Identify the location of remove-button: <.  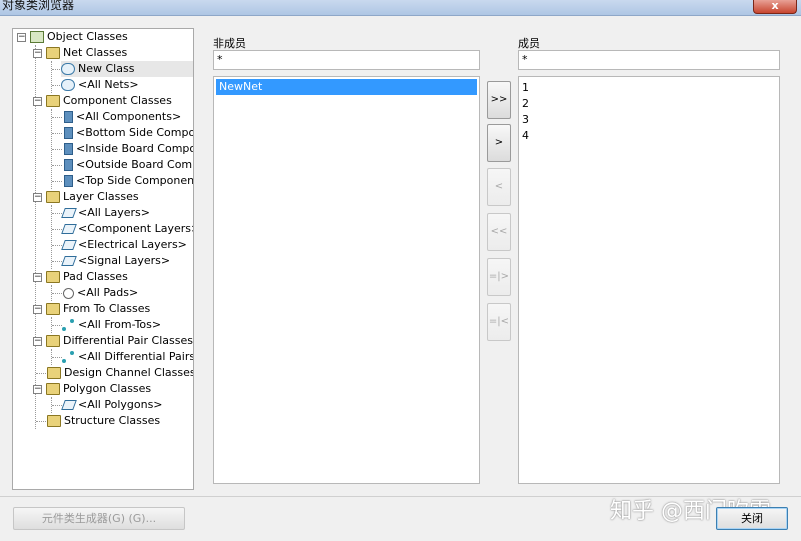
(499, 187).